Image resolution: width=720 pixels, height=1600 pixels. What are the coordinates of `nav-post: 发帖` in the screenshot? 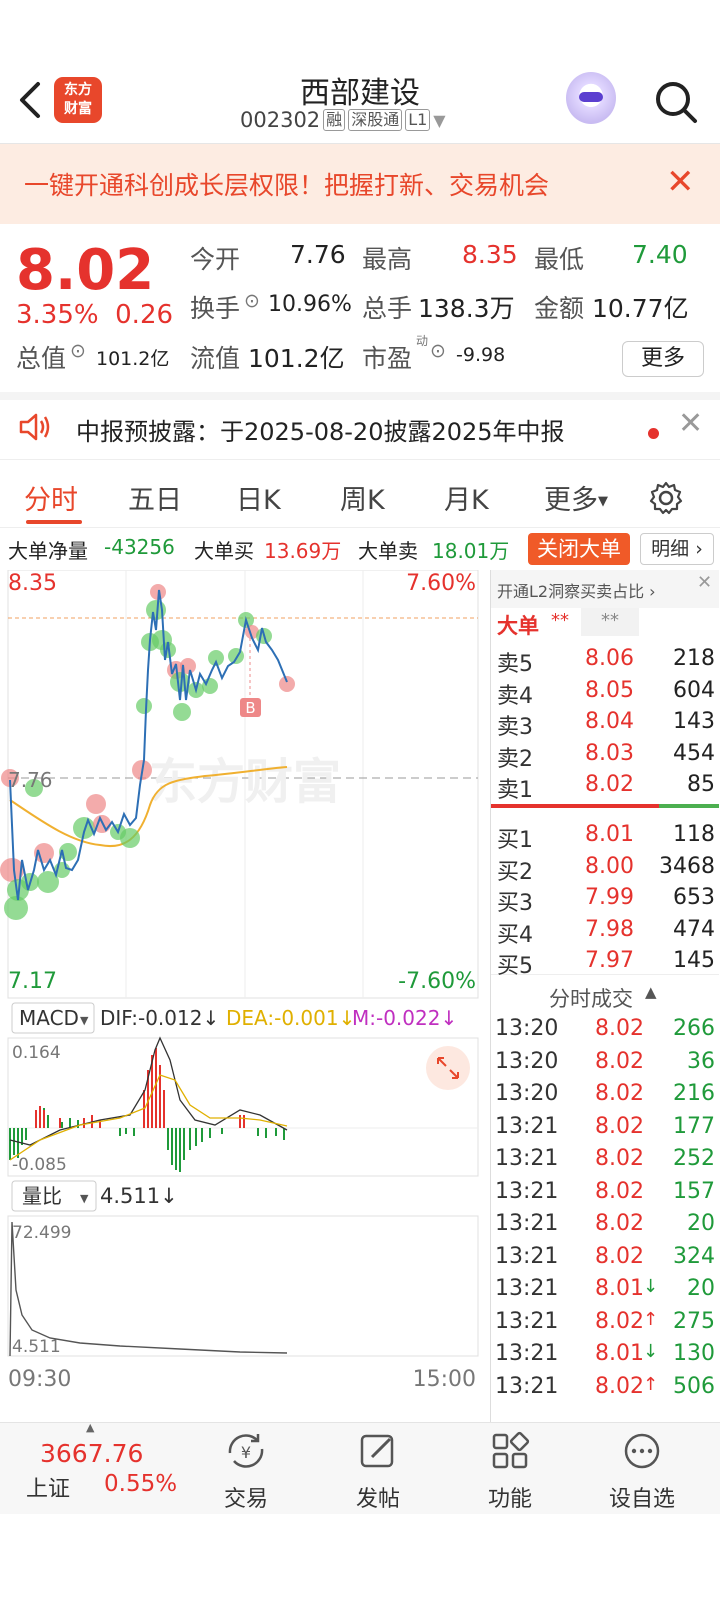 It's located at (378, 1472).